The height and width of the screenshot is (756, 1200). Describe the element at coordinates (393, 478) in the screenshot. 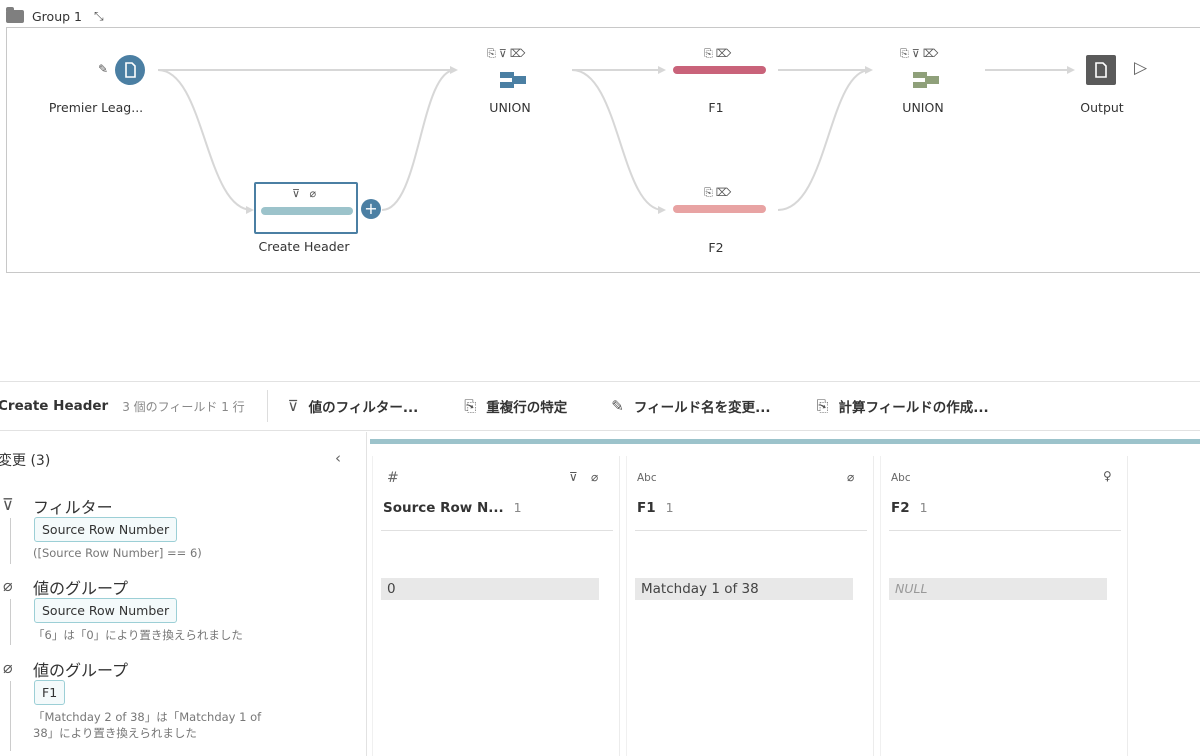

I see `type-number-icon: #` at that location.